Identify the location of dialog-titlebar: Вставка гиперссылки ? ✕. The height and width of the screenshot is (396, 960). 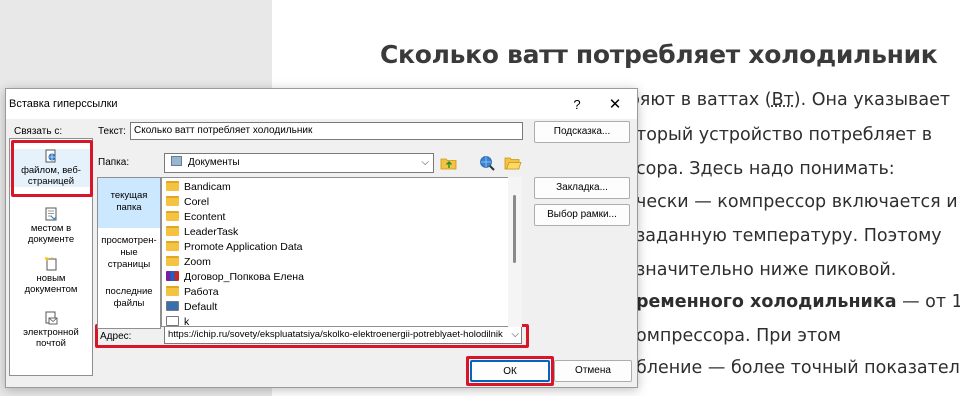
(321, 104).